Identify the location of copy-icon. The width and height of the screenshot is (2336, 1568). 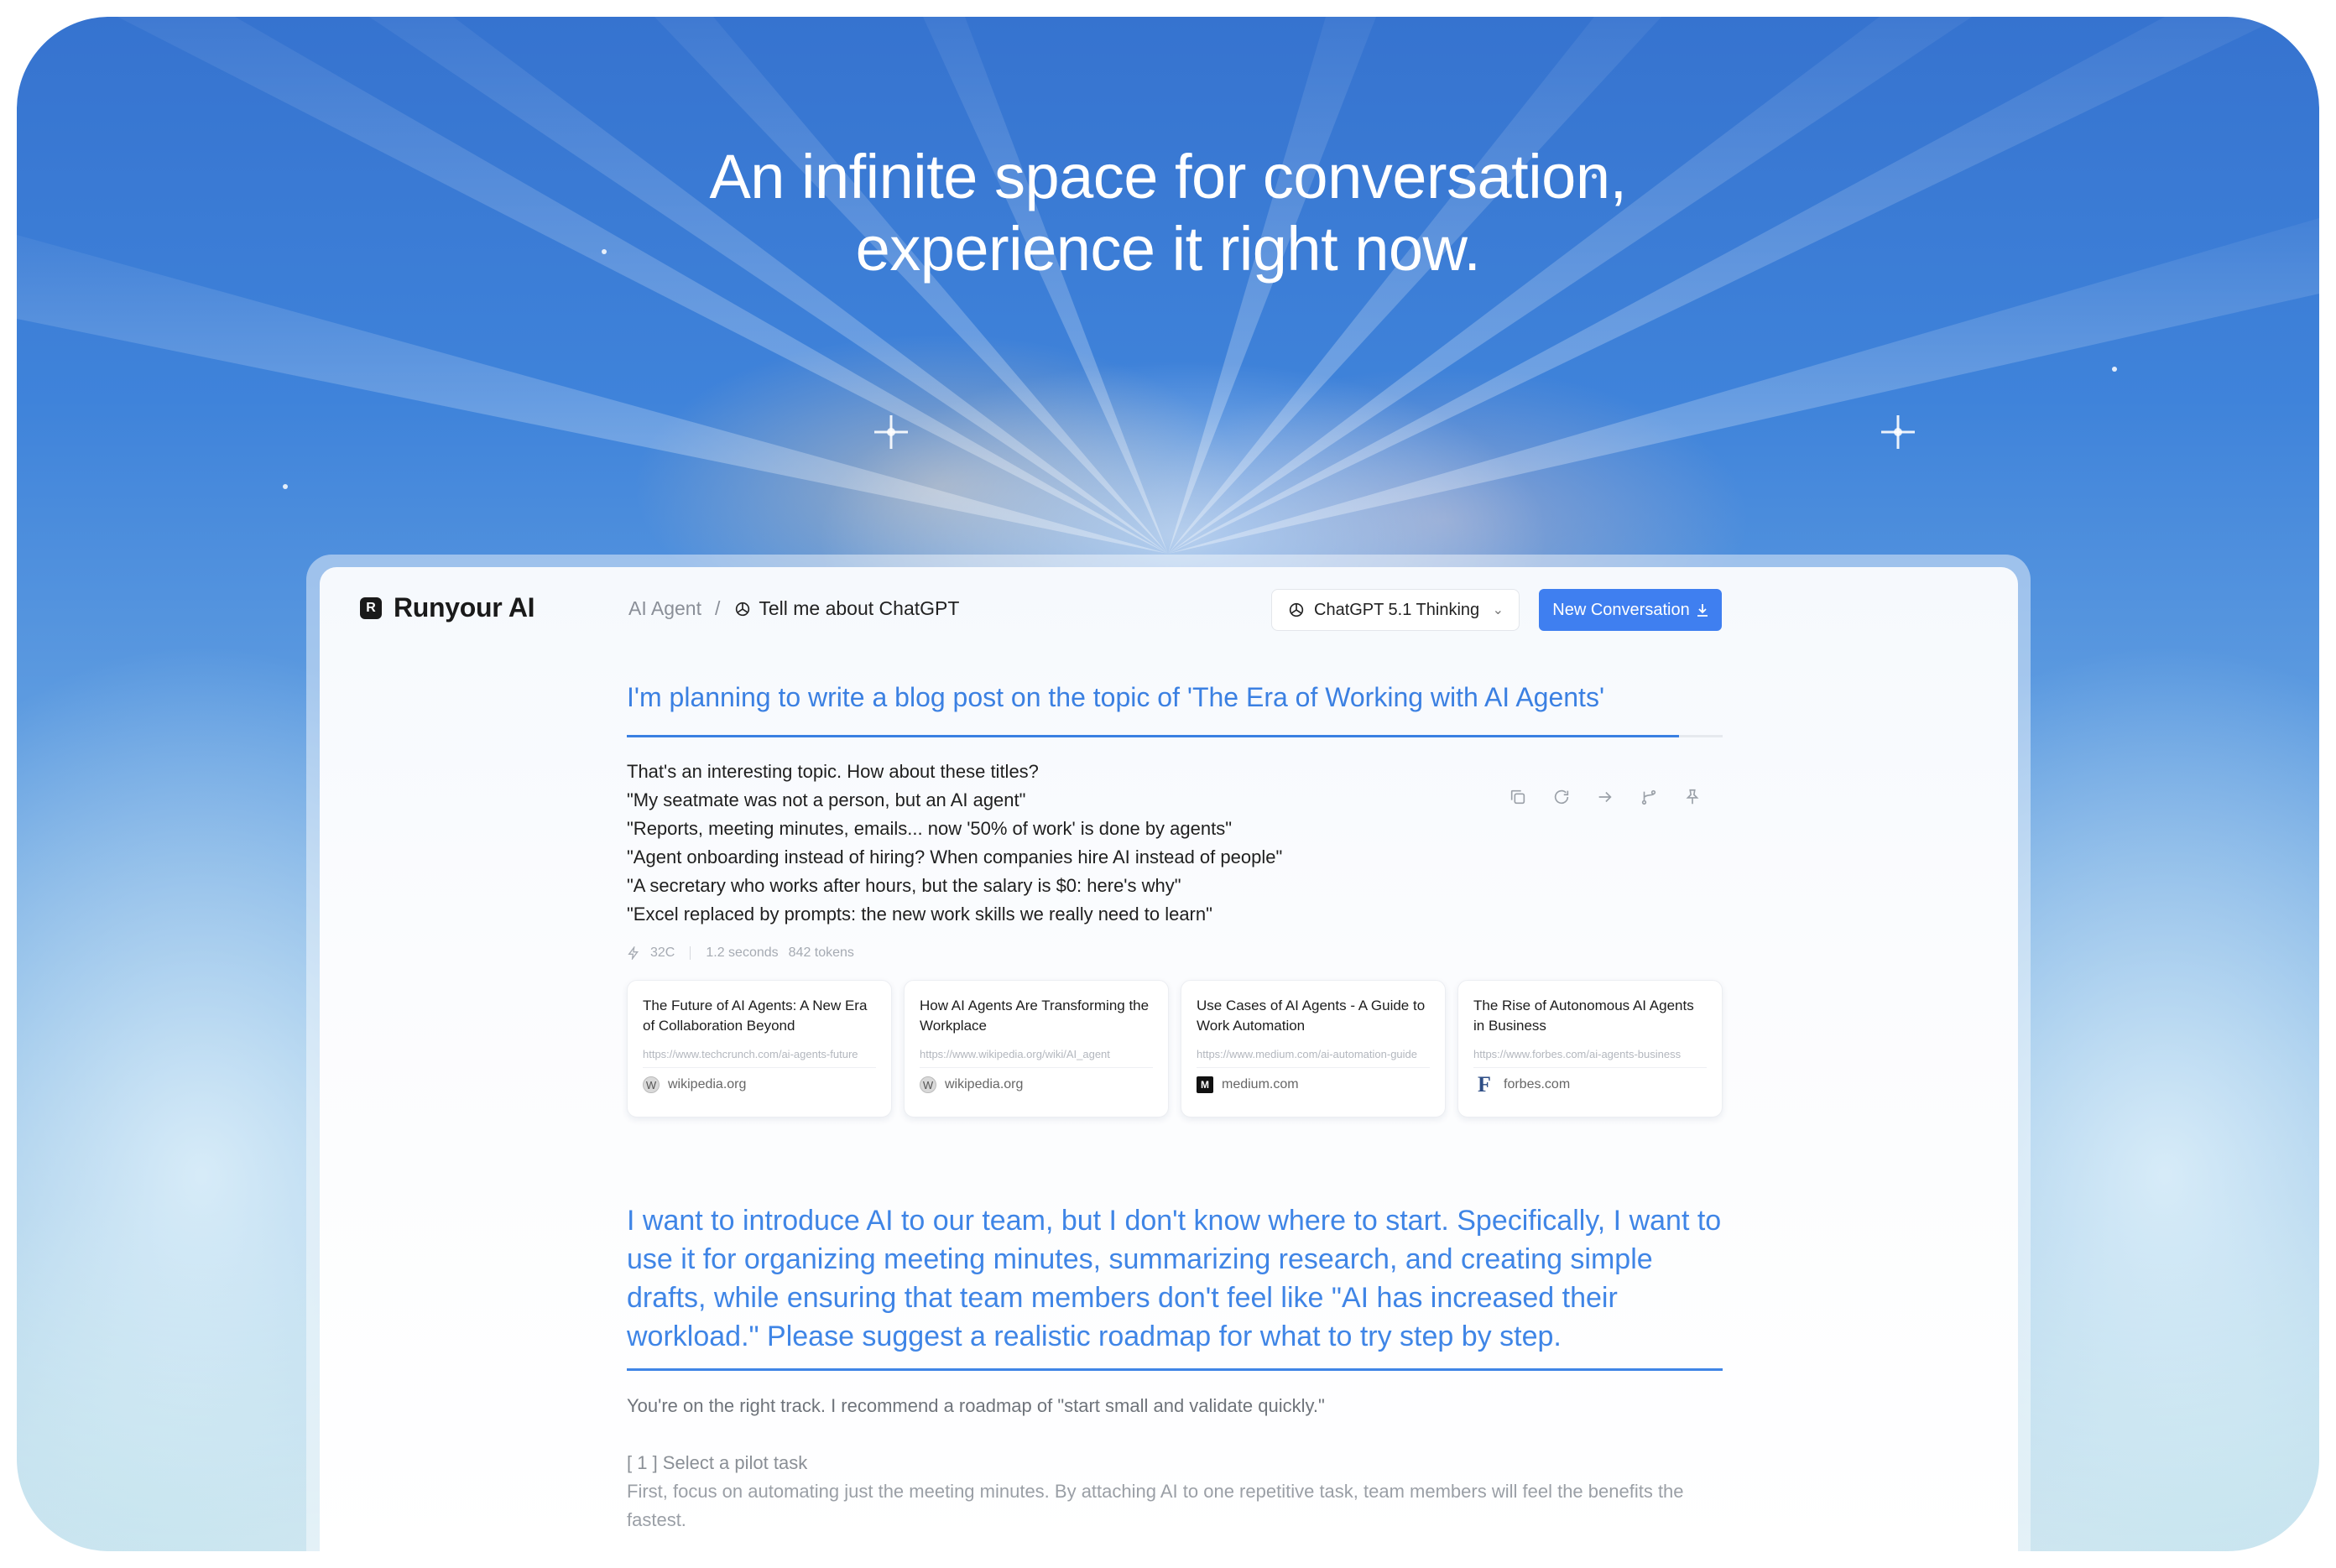
(1518, 797).